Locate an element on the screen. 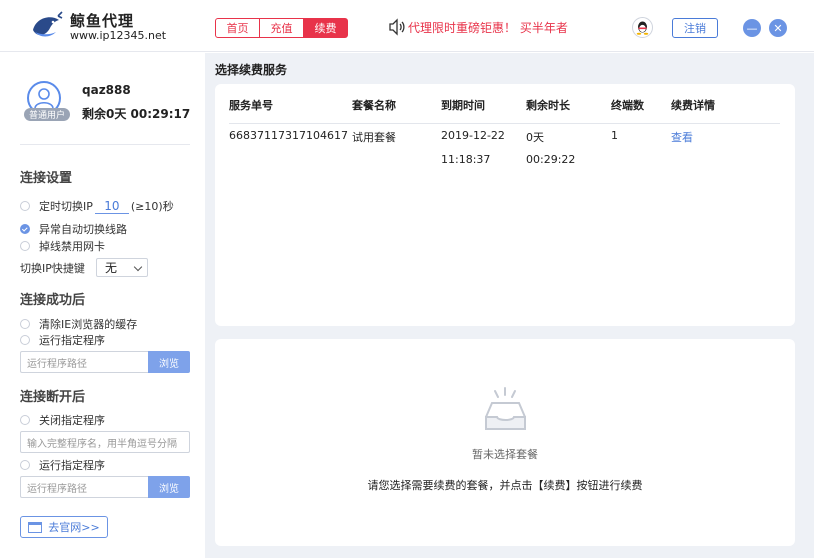  column-header-detail: 续费详情 is located at coordinates (693, 105).